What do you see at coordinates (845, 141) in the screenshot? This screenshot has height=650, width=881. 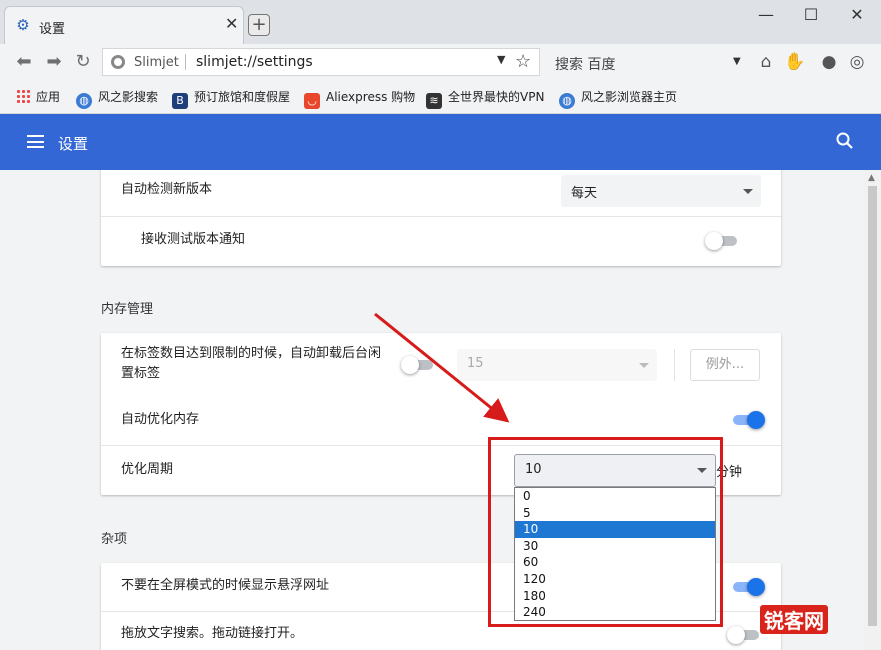 I see `search-icon` at bounding box center [845, 141].